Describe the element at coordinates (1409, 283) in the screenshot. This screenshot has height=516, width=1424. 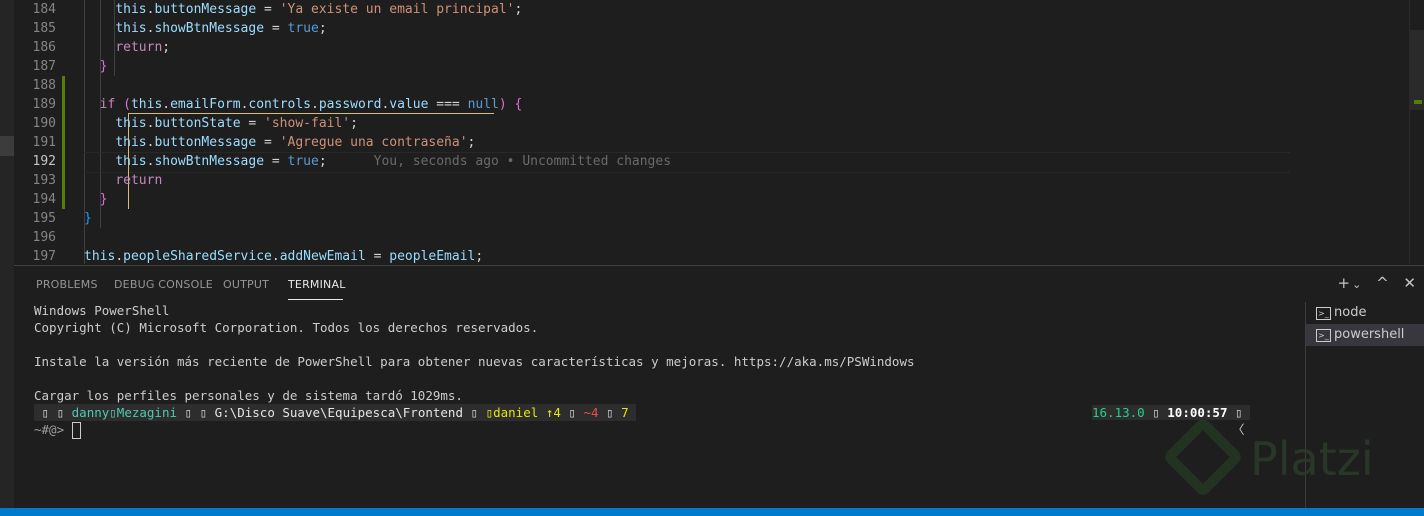
I see `close-panel-icon: ✕` at that location.